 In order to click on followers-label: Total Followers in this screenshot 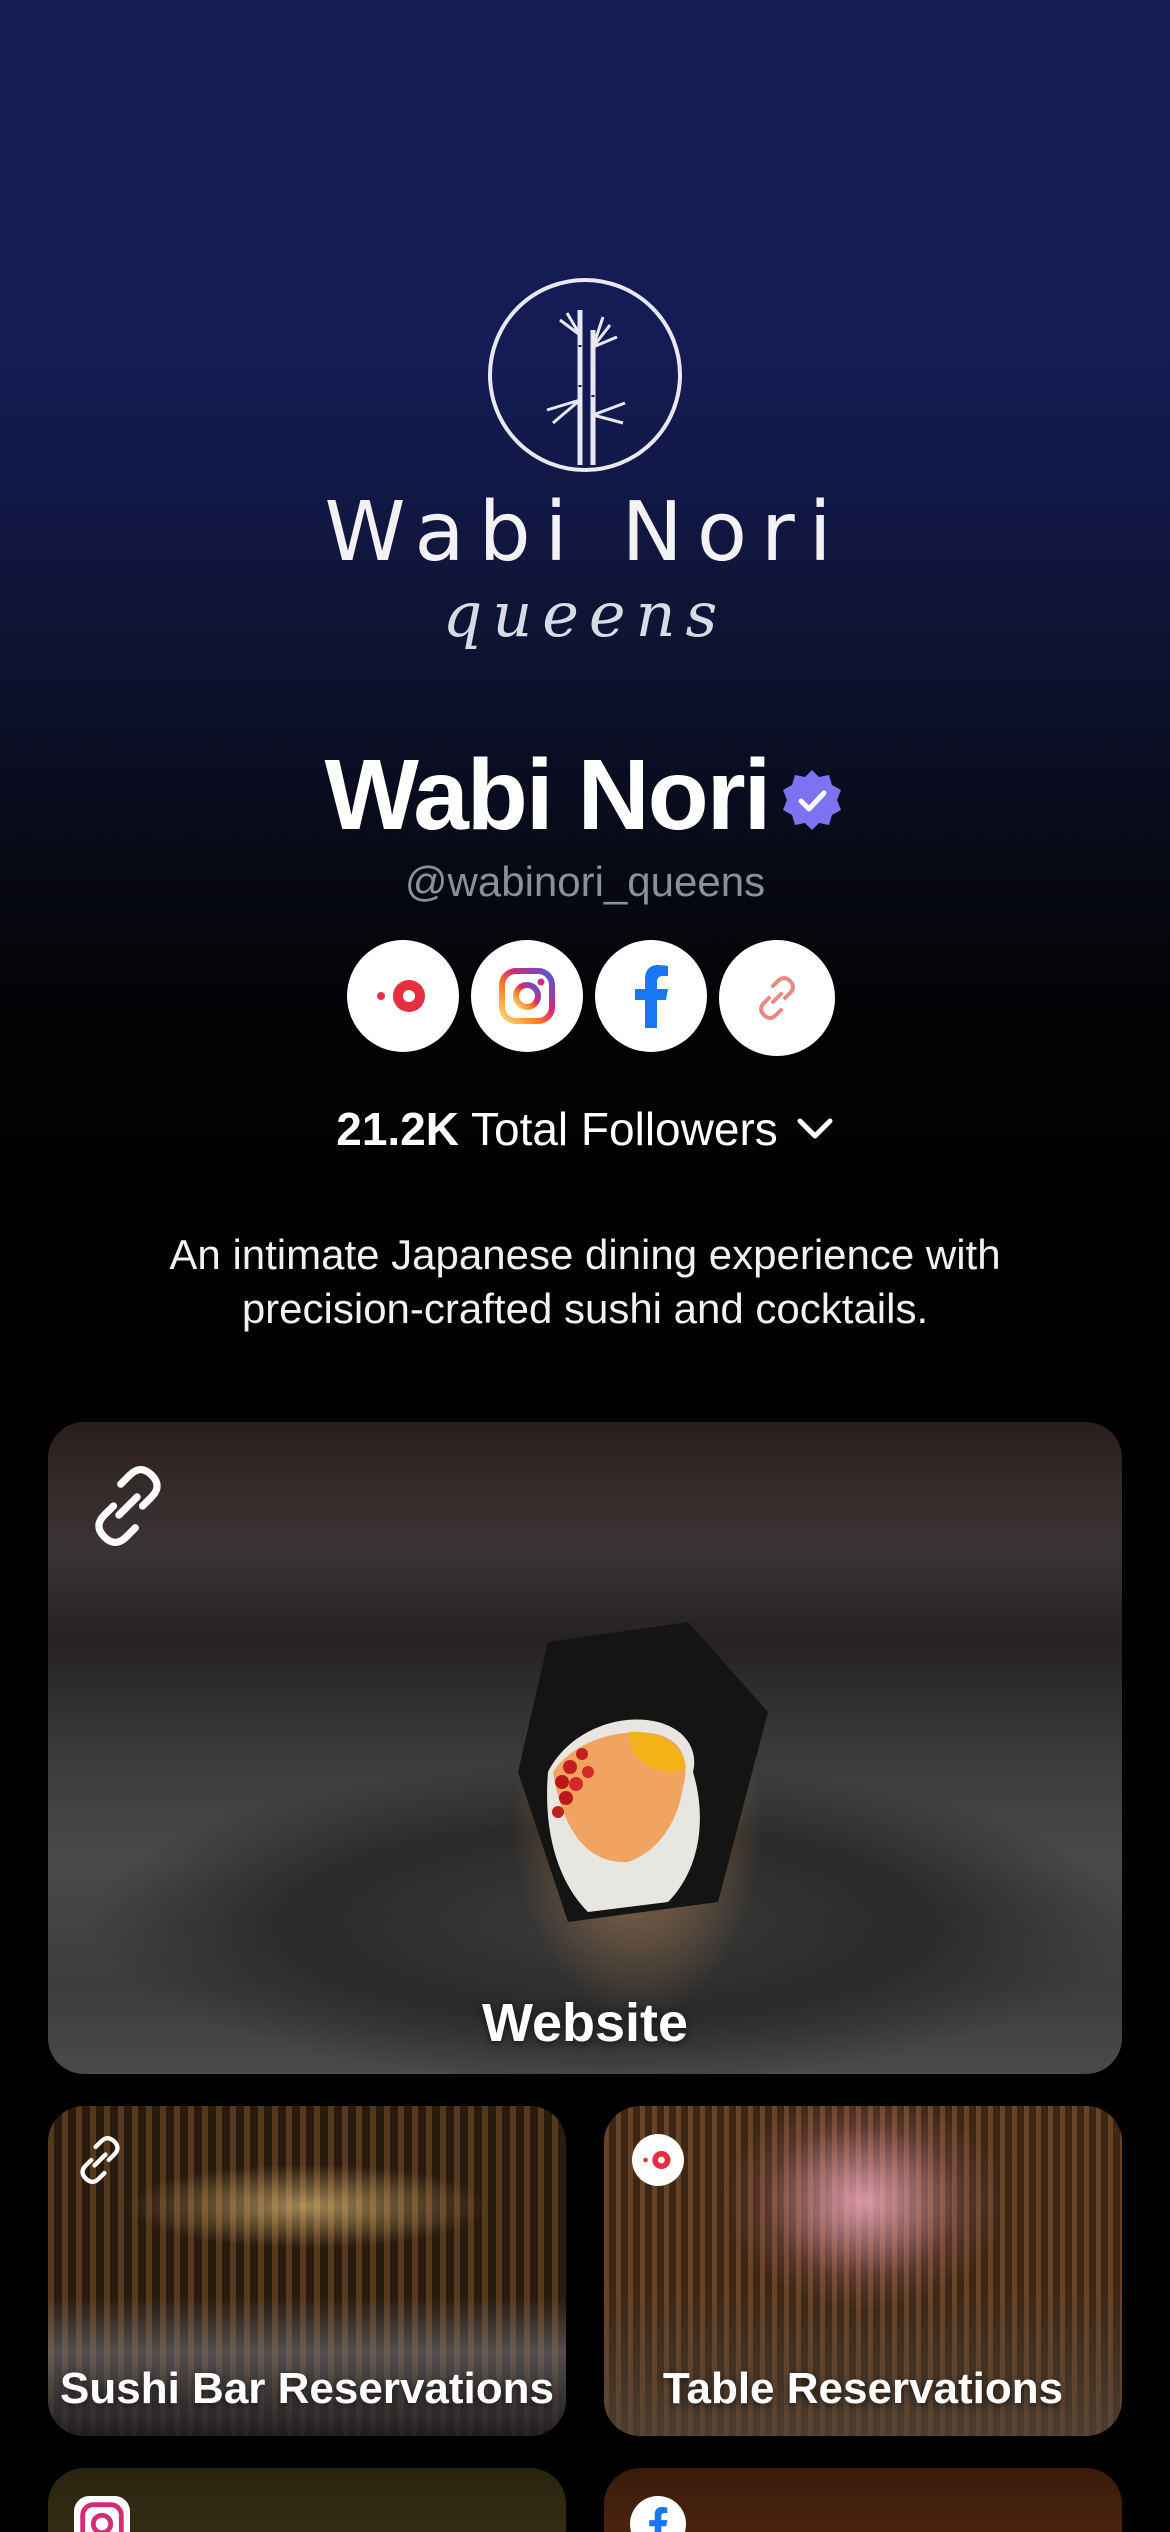, I will do `click(624, 1129)`.